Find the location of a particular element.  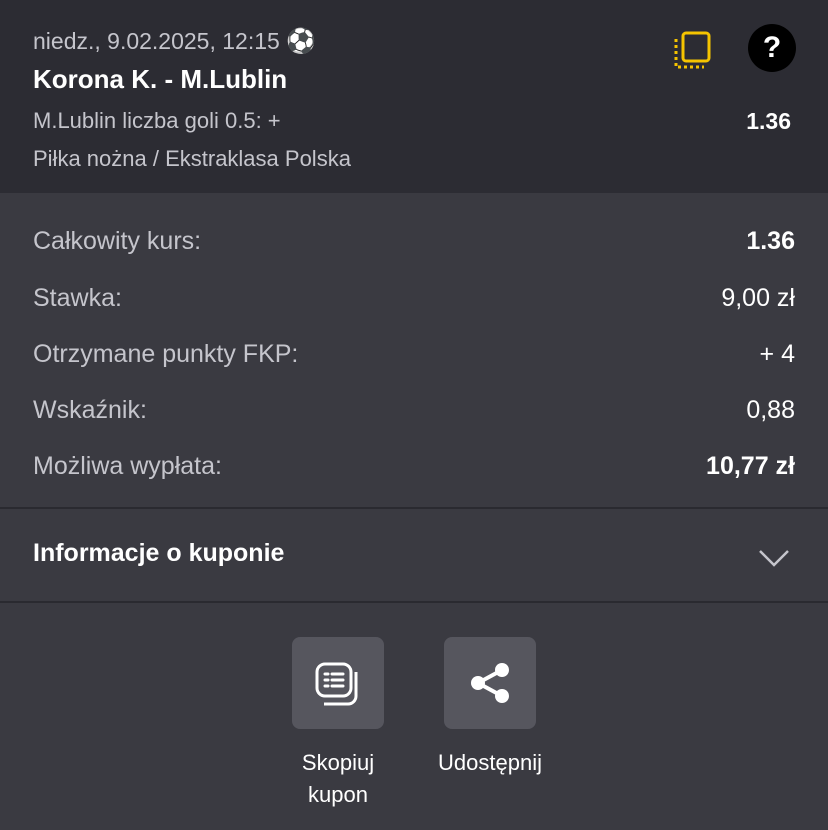

soccer-ball-icon: ⚽ is located at coordinates (301, 41).